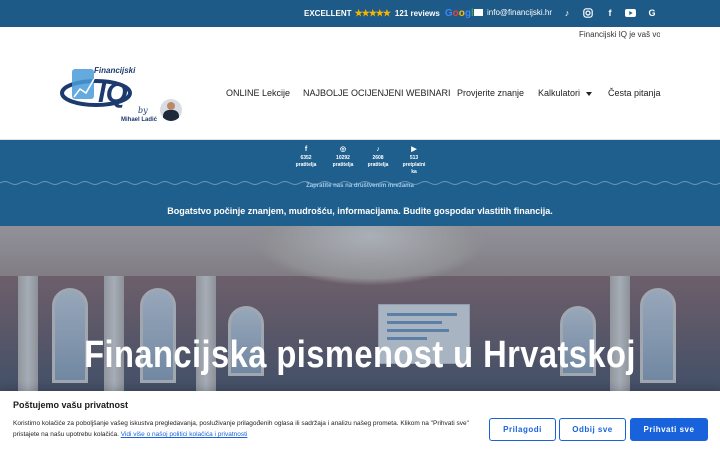 This screenshot has width=720, height=450. Describe the element at coordinates (520, 12) in the screenshot. I see `email-text: info@financijski.hr` at that location.